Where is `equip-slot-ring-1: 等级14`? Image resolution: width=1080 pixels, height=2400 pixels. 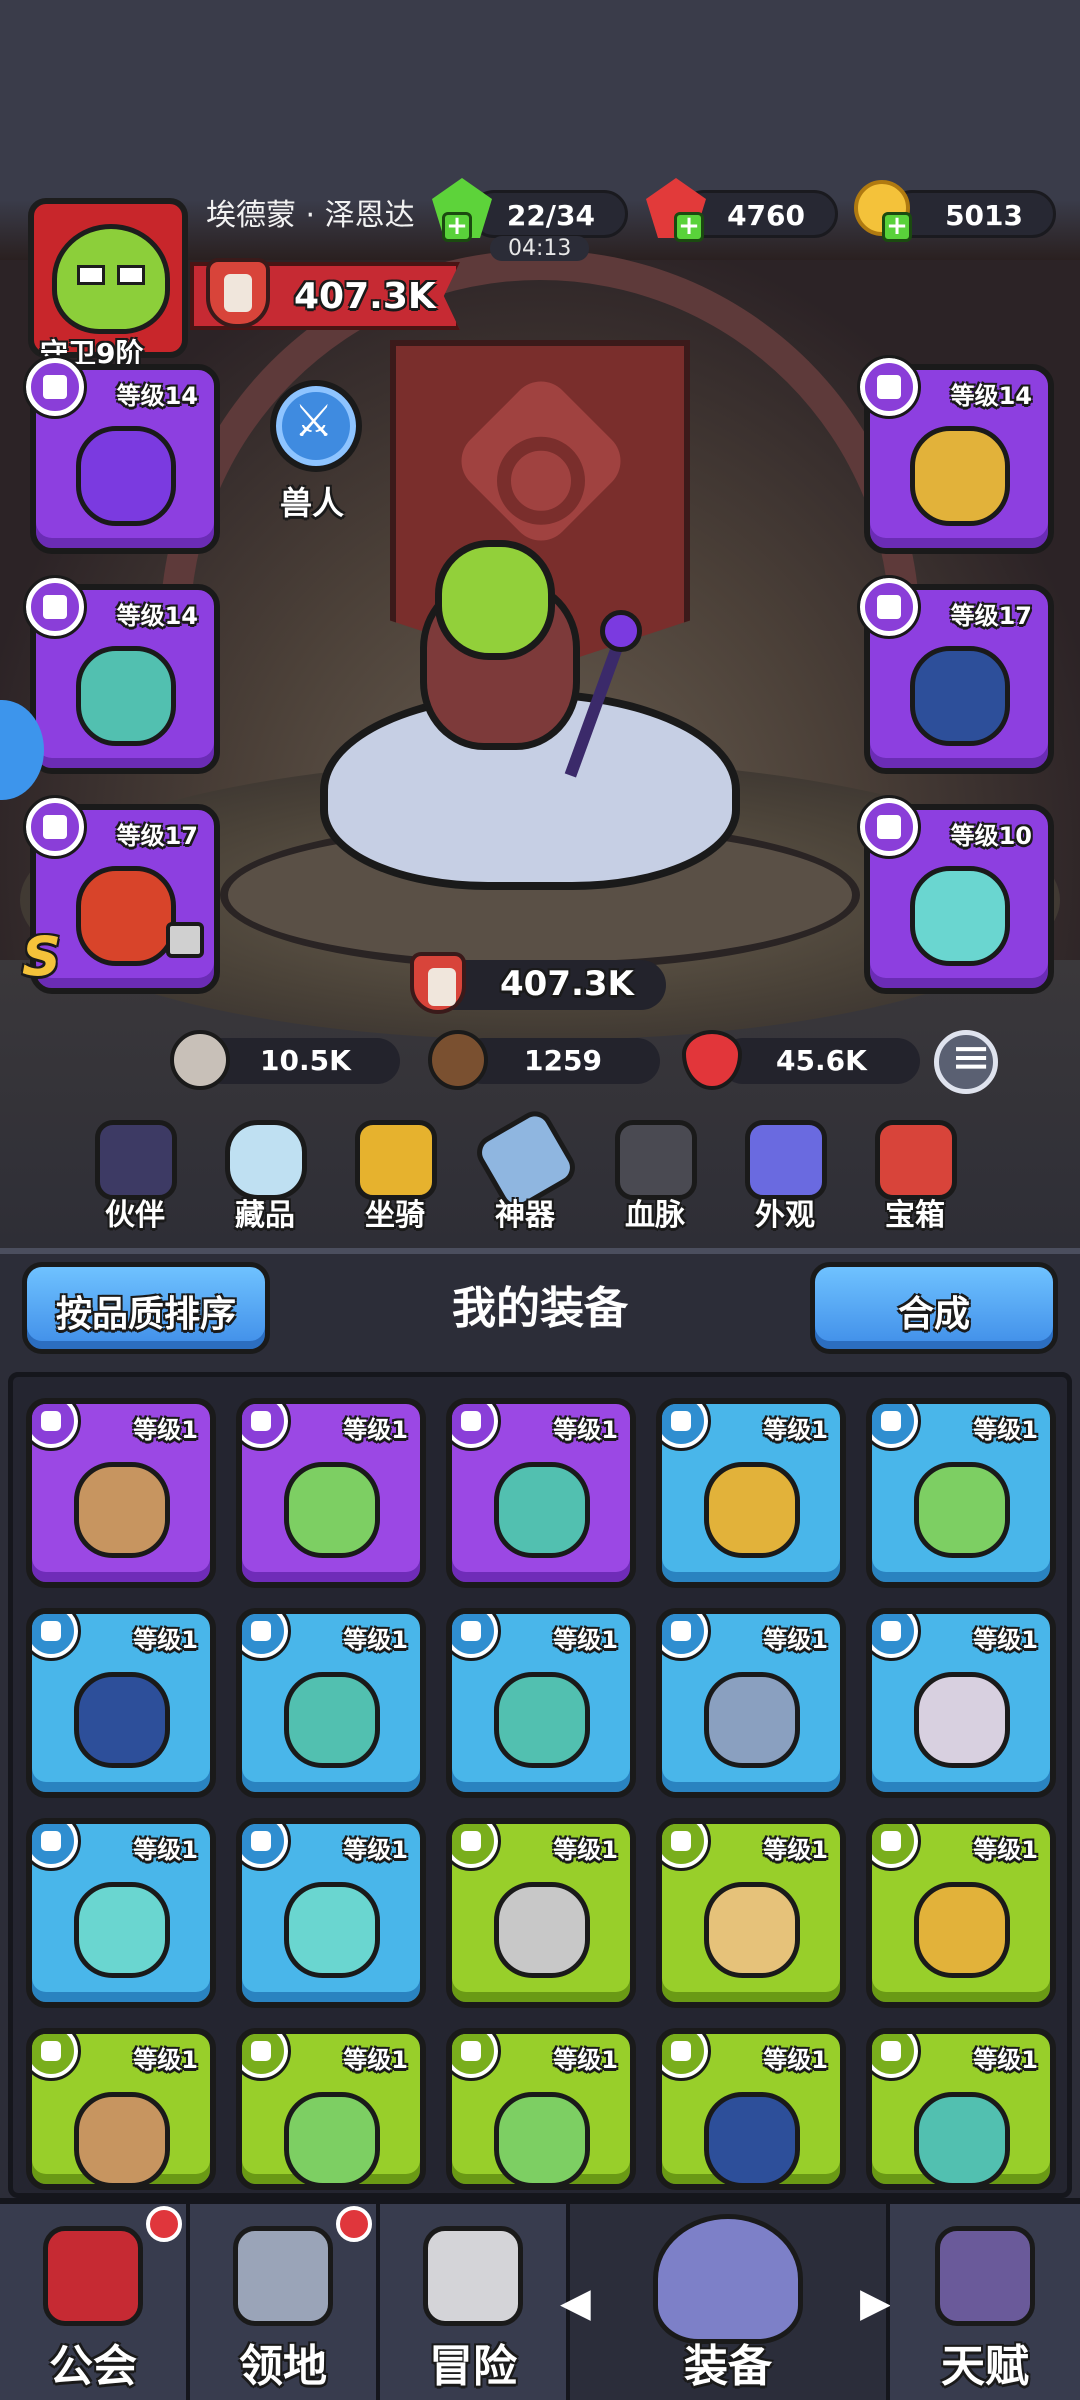
equip-slot-ring-1: 等级14 is located at coordinates (121, 674).